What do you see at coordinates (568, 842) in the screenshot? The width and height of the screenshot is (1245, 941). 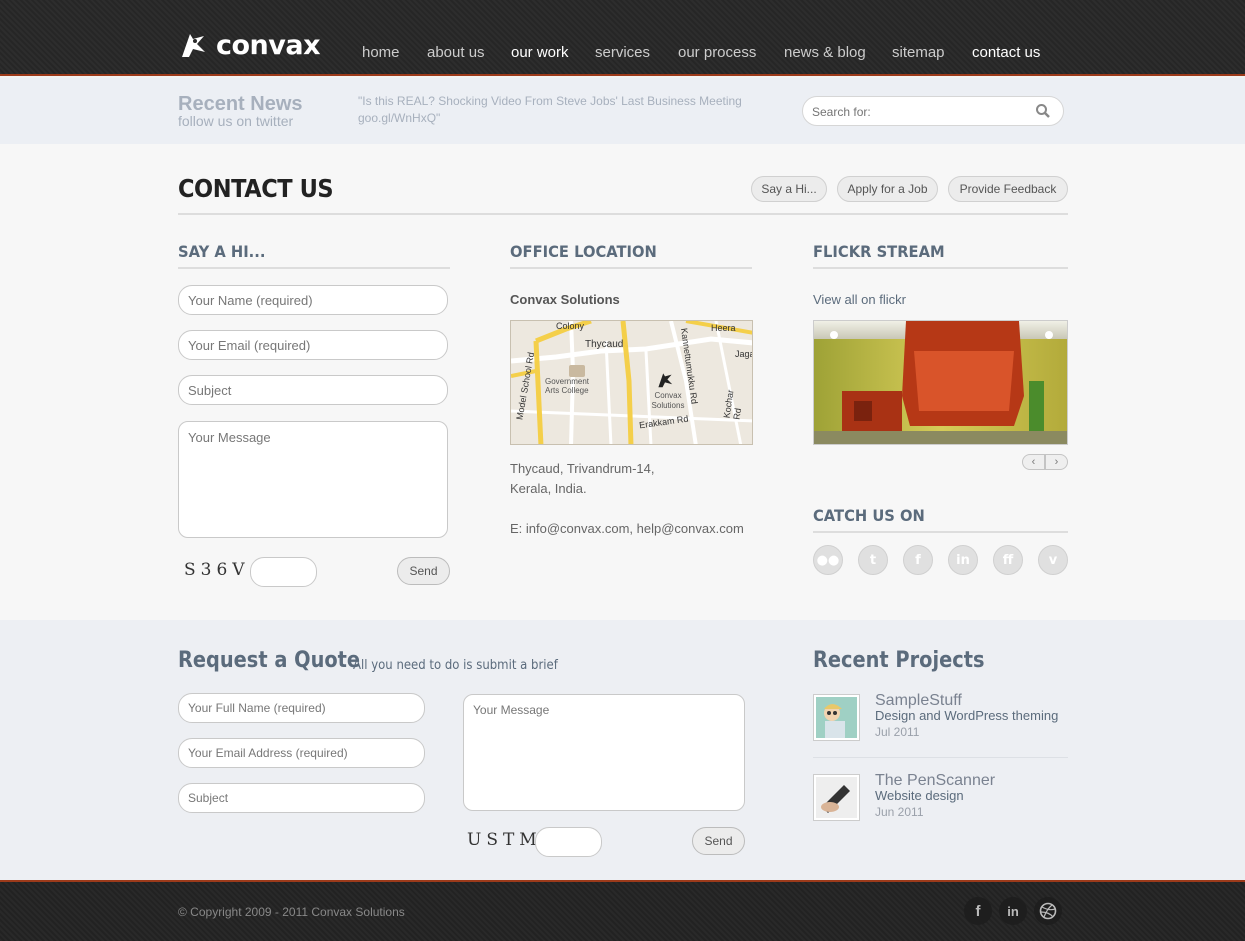 I see `quote-captcha-input` at bounding box center [568, 842].